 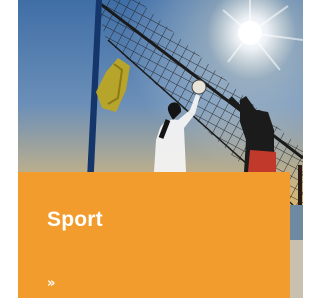 I want to click on category-title: Sport, so click(x=75, y=219).